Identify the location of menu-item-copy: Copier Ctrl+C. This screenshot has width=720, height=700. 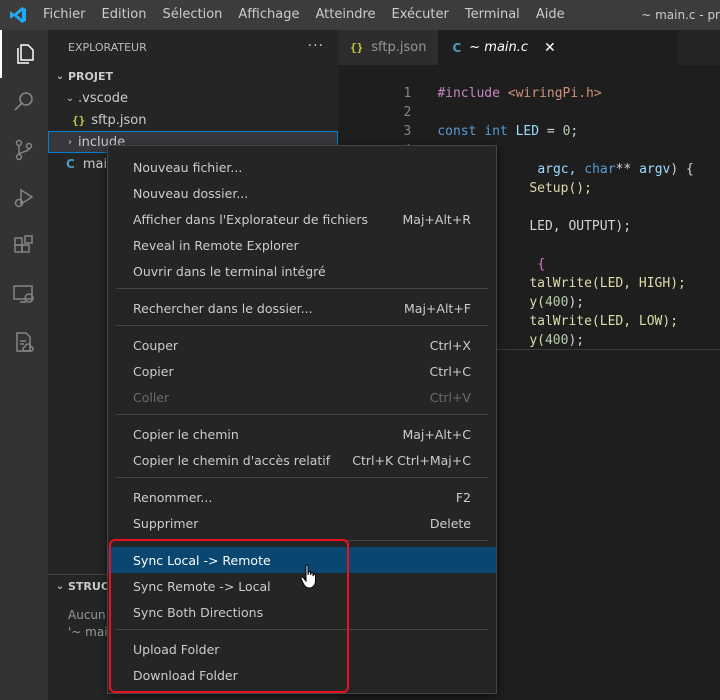
(302, 371).